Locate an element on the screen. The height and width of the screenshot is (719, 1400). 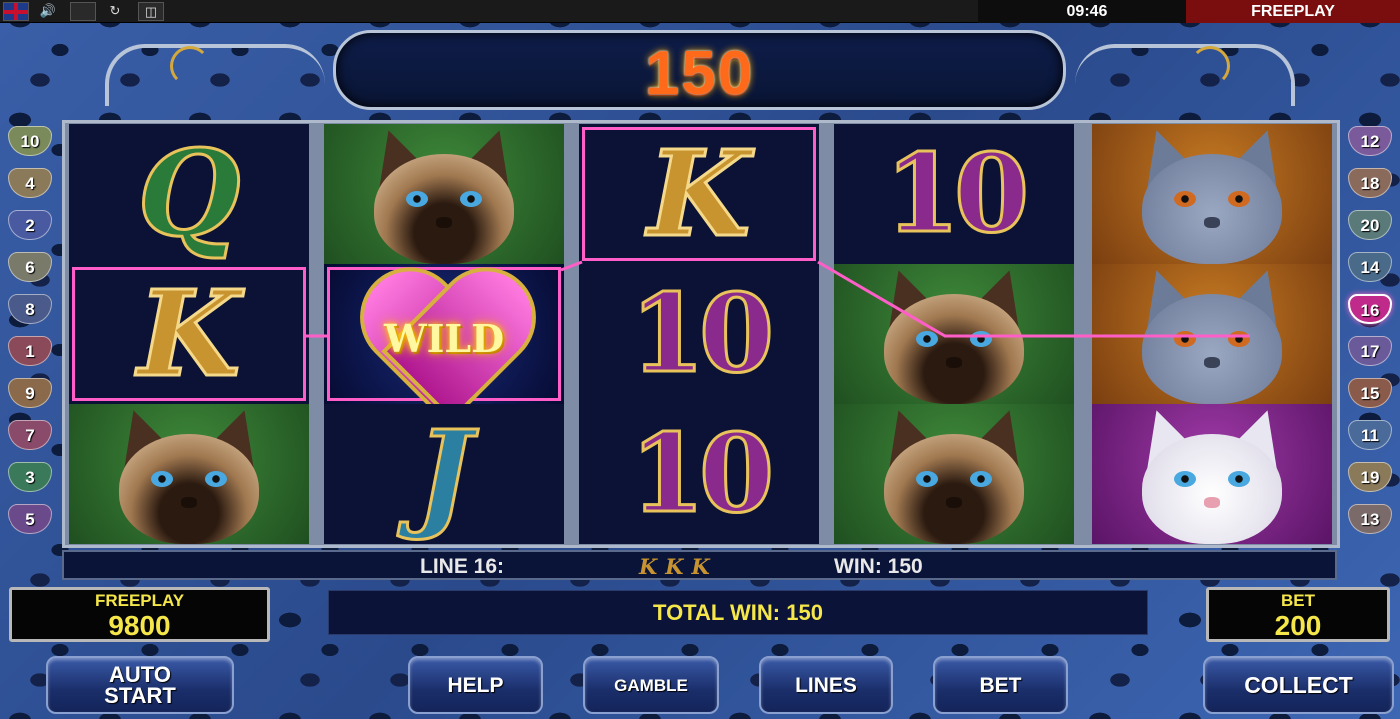
reel-cell: Q is located at coordinates (189, 194).